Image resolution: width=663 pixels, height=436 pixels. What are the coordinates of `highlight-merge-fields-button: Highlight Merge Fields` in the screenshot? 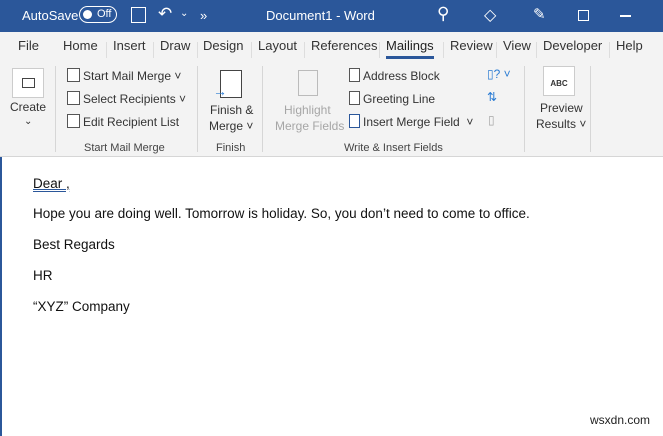 It's located at (308, 102).